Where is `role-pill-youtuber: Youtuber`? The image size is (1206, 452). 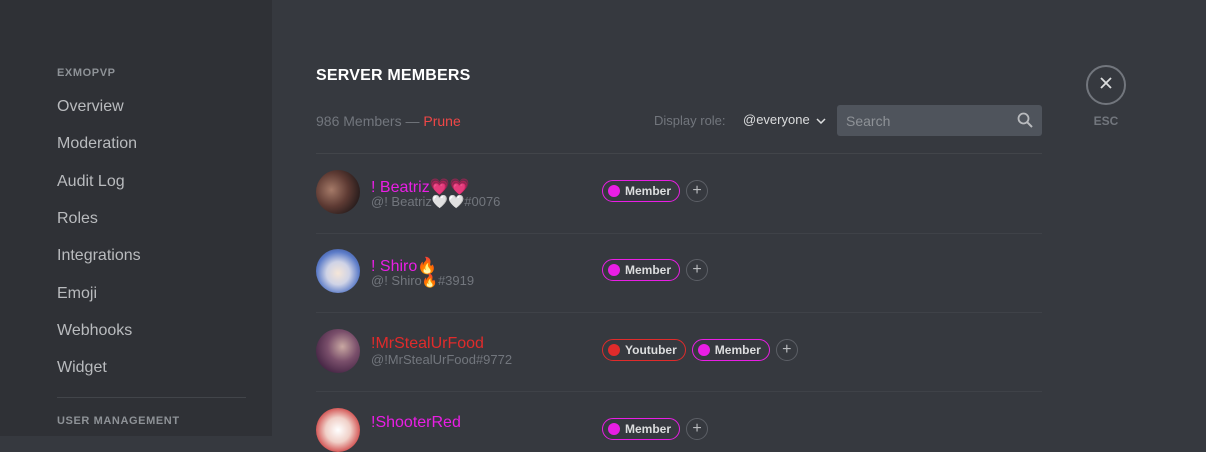
role-pill-youtuber: Youtuber is located at coordinates (644, 350).